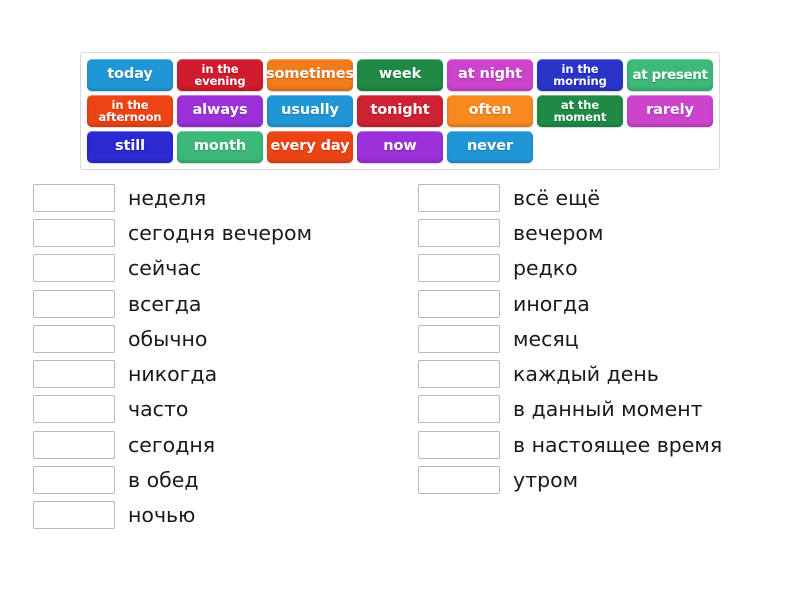 This screenshot has height=600, width=800. Describe the element at coordinates (220, 75) in the screenshot. I see `word-tile: in the evening` at that location.